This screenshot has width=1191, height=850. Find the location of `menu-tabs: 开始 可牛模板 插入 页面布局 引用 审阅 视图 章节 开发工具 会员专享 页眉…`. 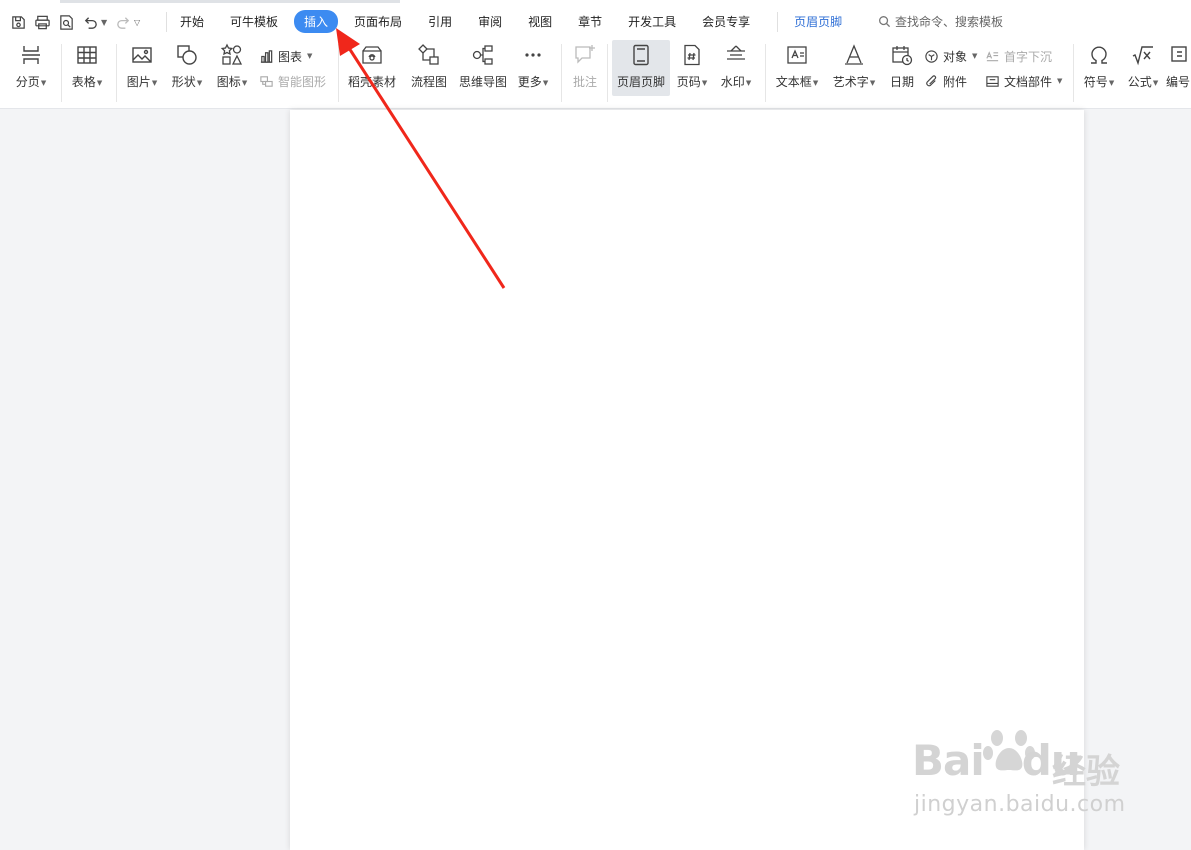

menu-tabs: 开始 可牛模板 插入 页面布局 引用 审阅 视图 章节 开发工具 会员专享 页眉… is located at coordinates (514, 21).